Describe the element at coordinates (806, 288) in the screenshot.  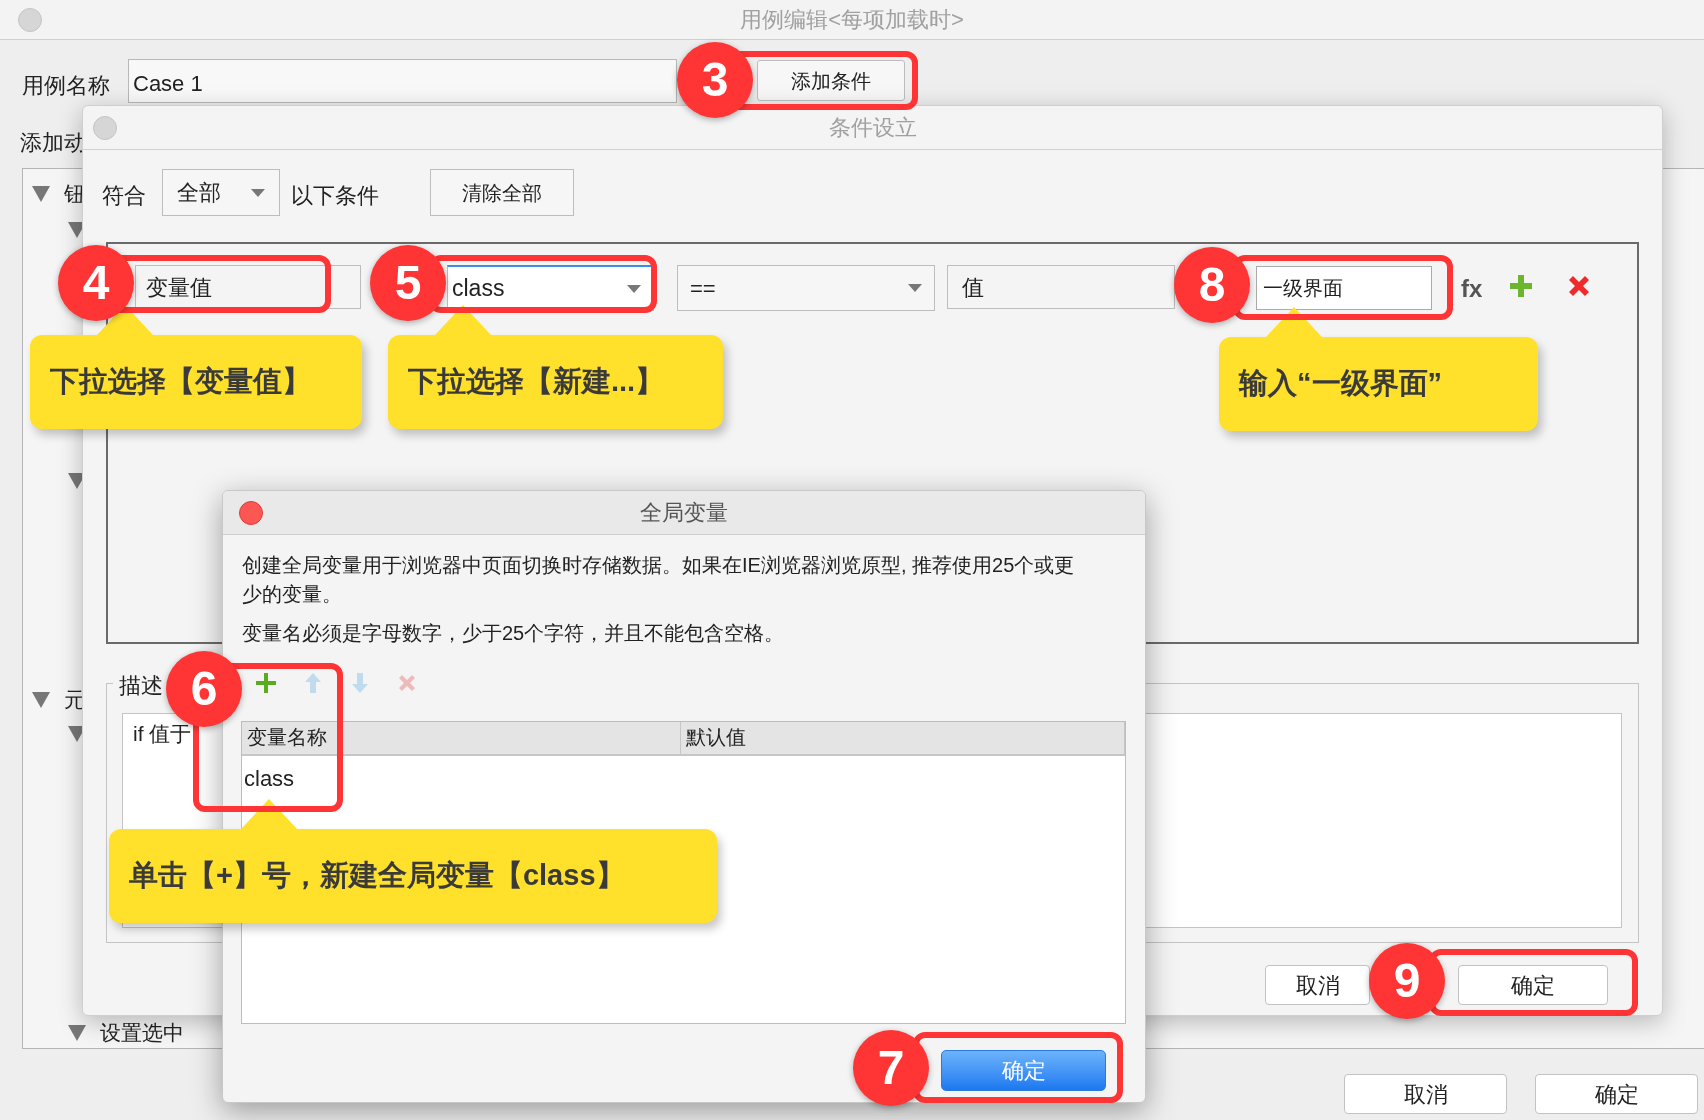
I see `operator-dropdown: ==` at that location.